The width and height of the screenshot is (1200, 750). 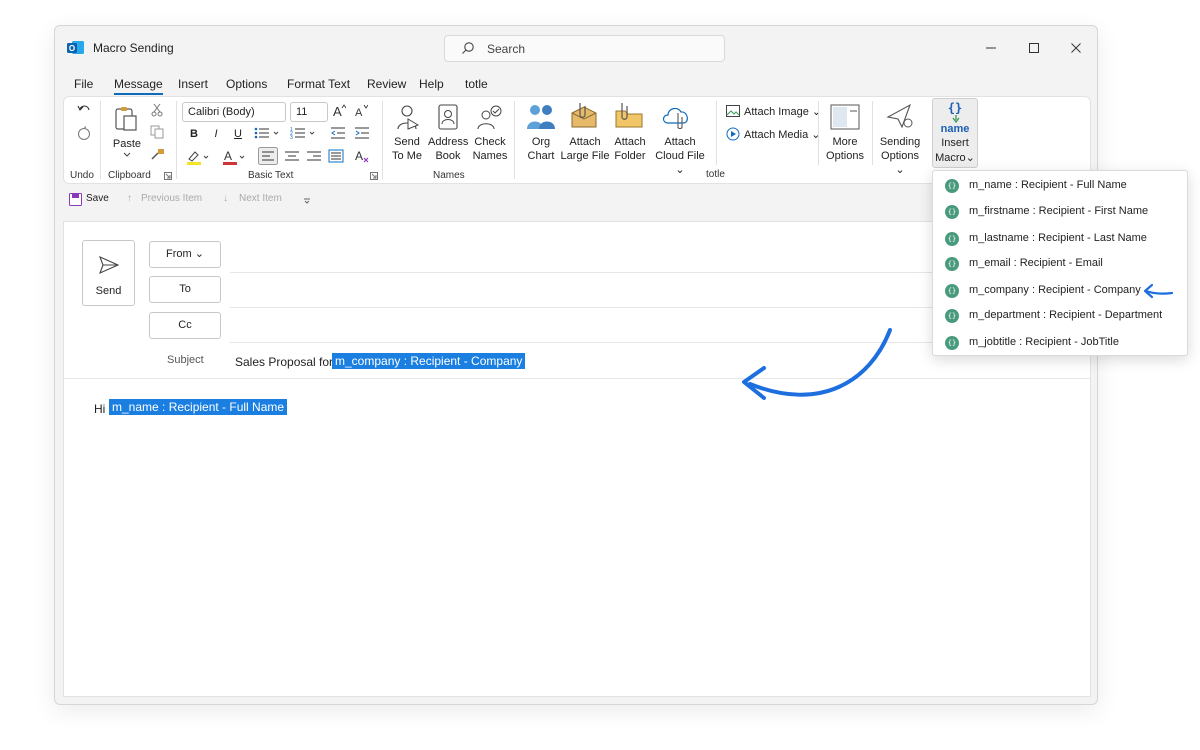 What do you see at coordinates (506, 49) in the screenshot?
I see `search-placeholder: Search` at bounding box center [506, 49].